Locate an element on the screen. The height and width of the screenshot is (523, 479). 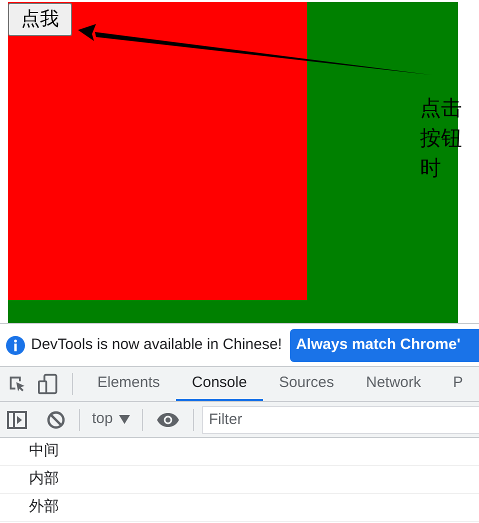
panel-tab: P is located at coordinates (458, 384).